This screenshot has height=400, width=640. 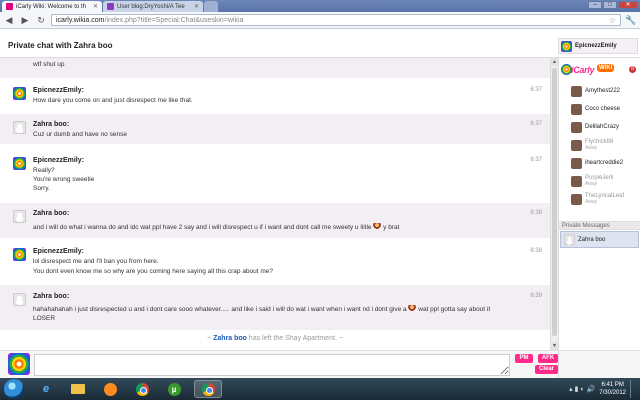 What do you see at coordinates (41, 20) in the screenshot?
I see `reload-icon: ↻` at bounding box center [41, 20].